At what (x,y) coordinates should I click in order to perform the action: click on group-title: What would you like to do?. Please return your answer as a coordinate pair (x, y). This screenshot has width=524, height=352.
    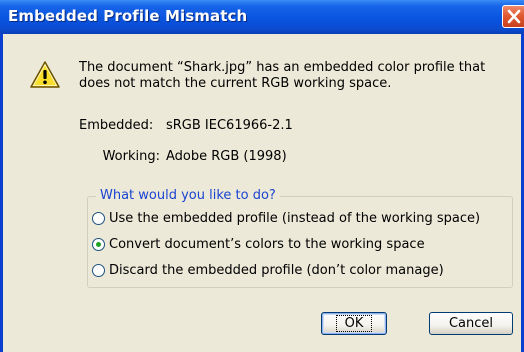
    Looking at the image, I should click on (188, 195).